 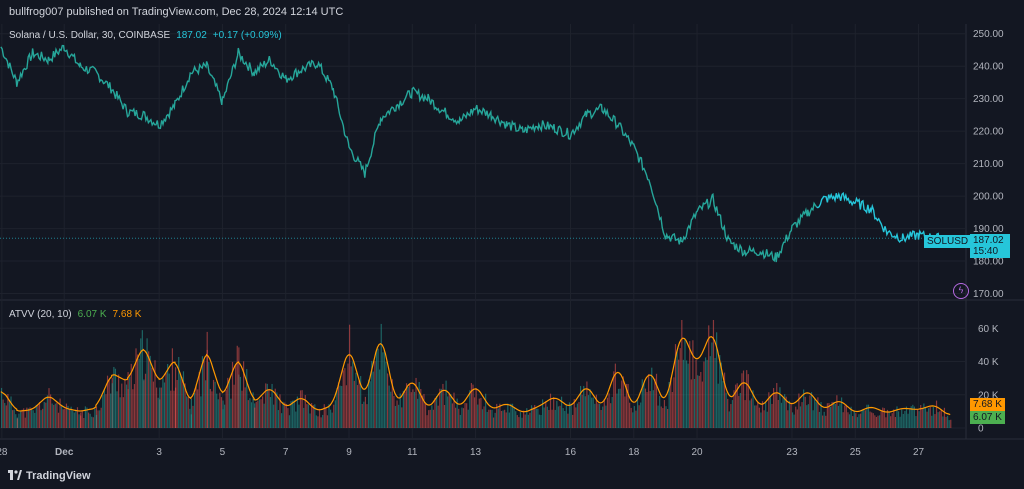 I want to click on price-tick-label: 220.00, so click(x=988, y=132).